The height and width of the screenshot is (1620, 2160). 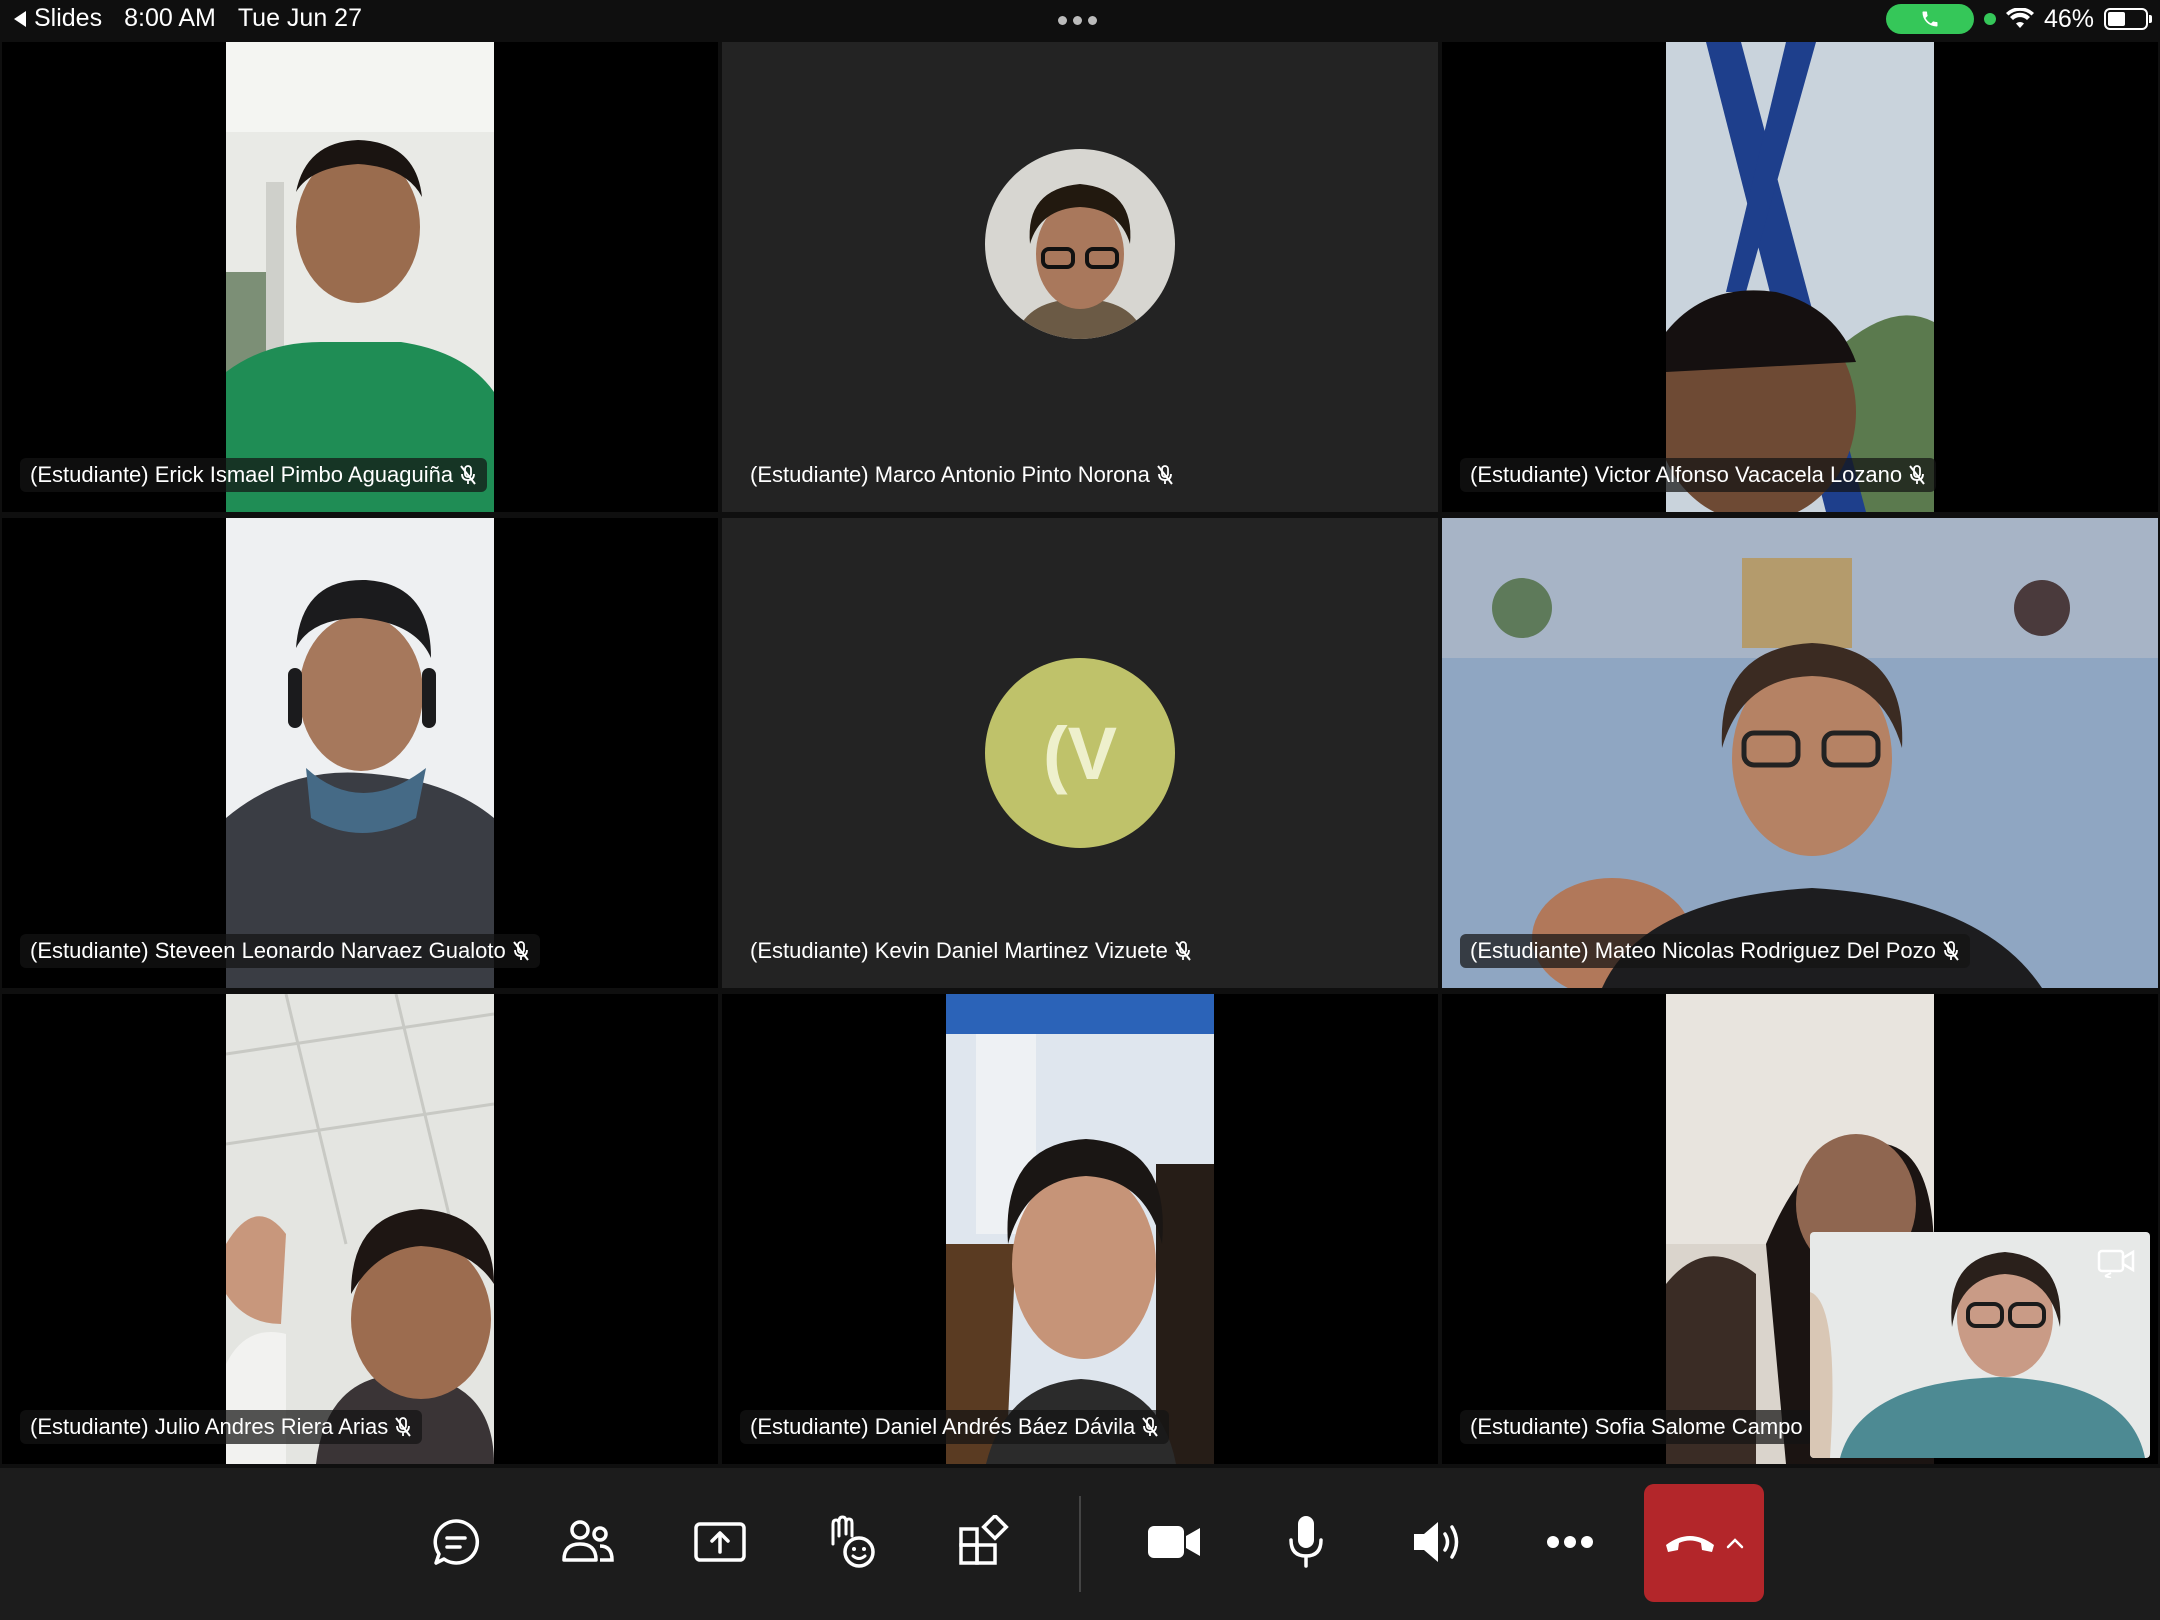 I want to click on video-icon, so click(x=1174, y=1542).